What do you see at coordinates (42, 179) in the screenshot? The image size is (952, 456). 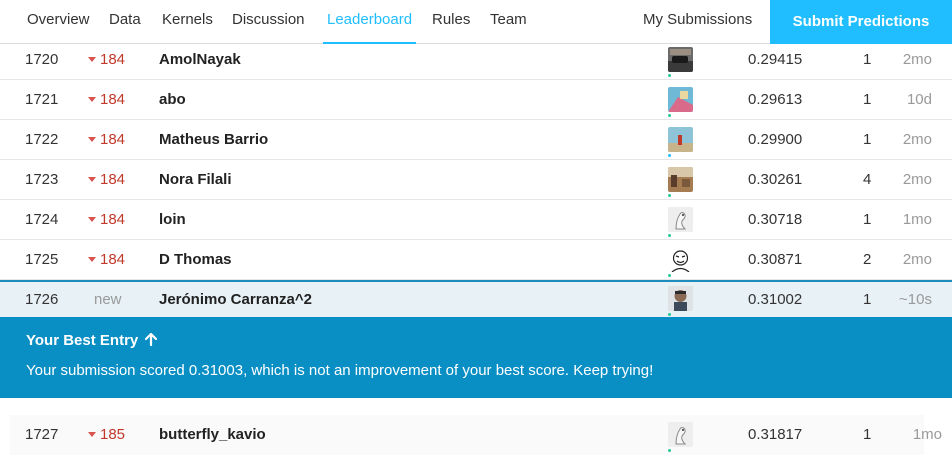 I see `rank: 1723` at bounding box center [42, 179].